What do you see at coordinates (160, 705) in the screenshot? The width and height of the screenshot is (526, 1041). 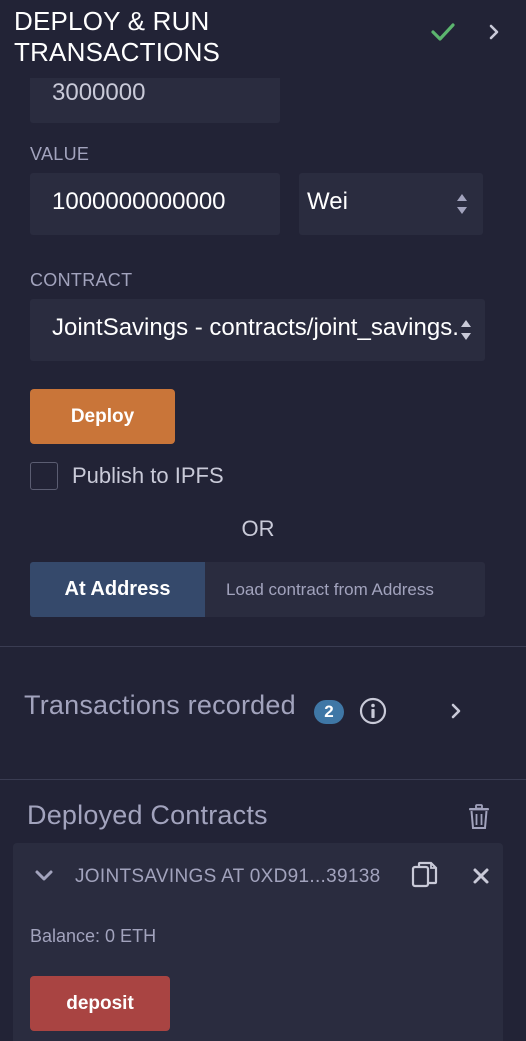 I see `transactions-recorded-label: Transactions recorded` at bounding box center [160, 705].